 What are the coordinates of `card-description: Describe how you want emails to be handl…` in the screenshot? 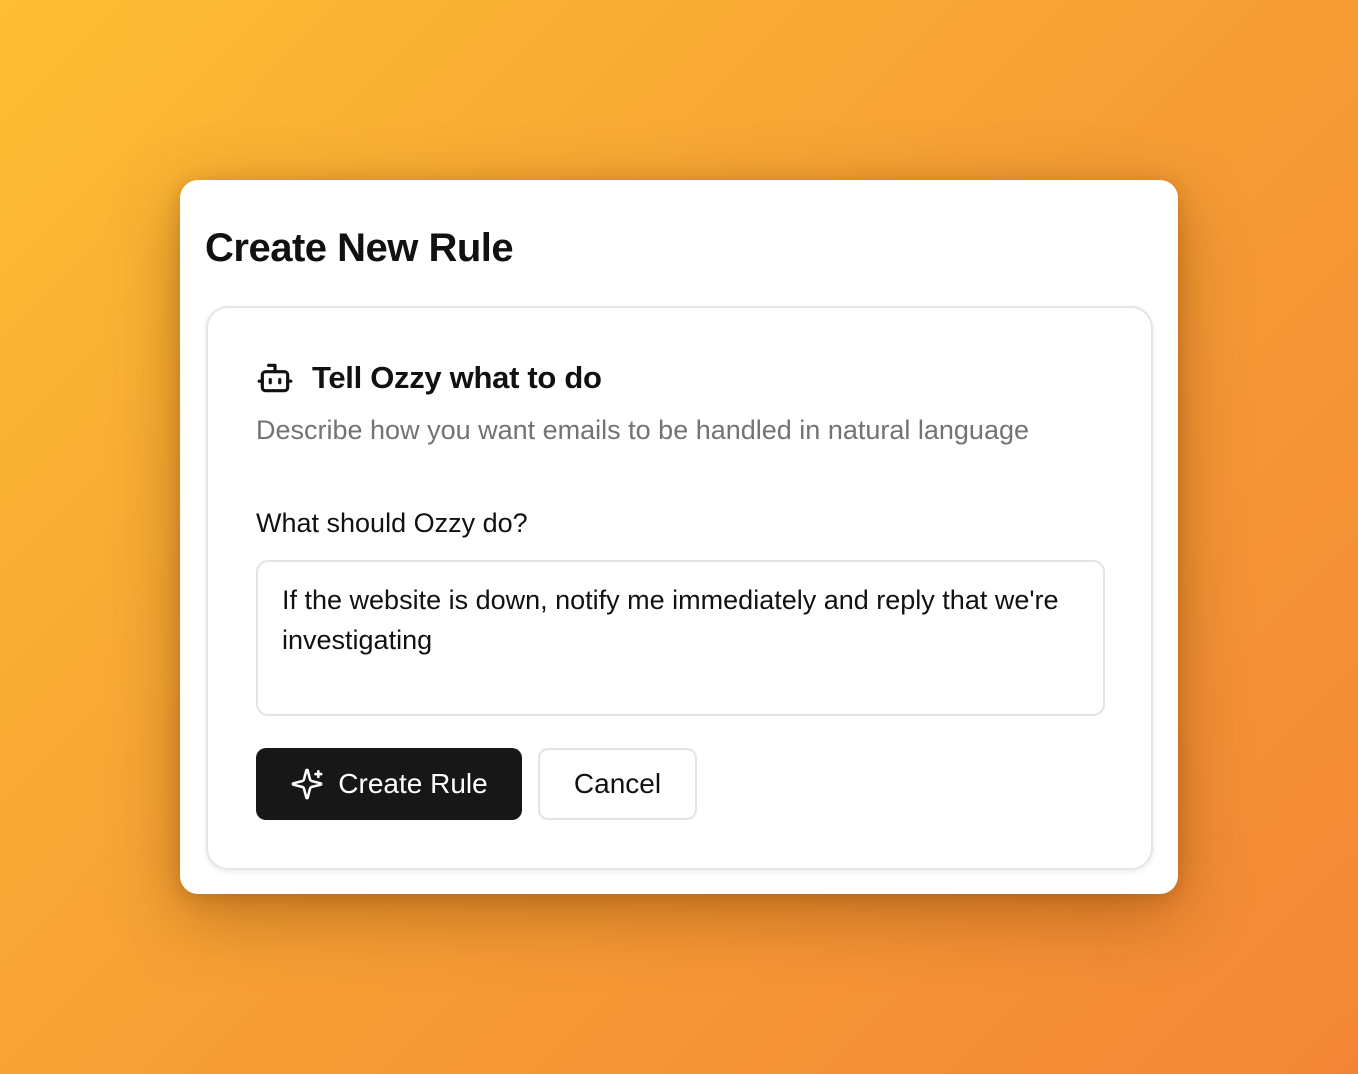 It's located at (642, 430).